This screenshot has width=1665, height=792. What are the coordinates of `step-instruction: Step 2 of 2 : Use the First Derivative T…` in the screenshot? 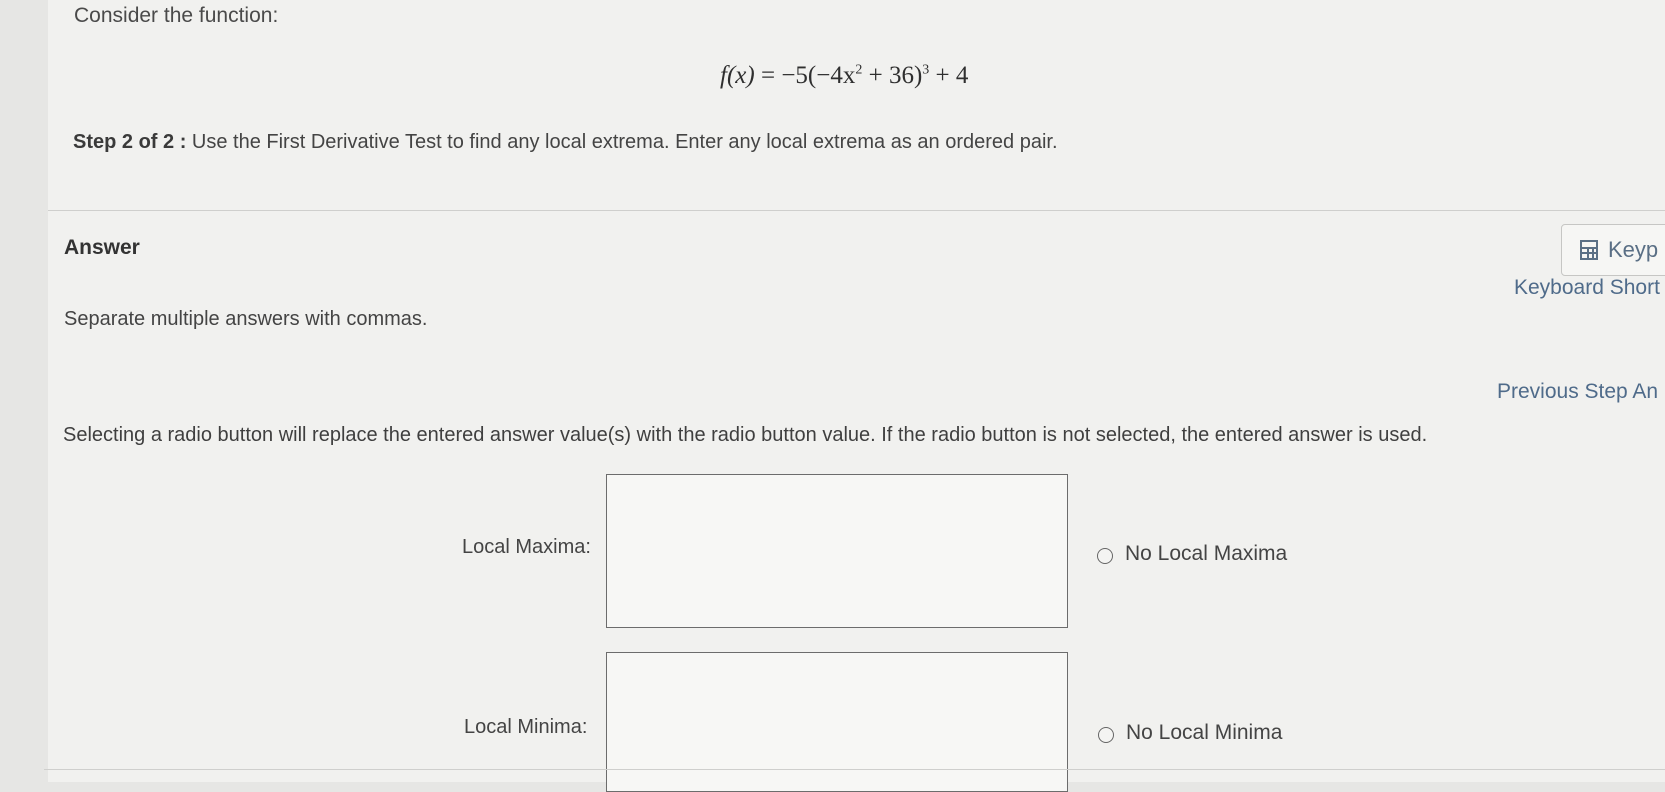 It's located at (565, 142).